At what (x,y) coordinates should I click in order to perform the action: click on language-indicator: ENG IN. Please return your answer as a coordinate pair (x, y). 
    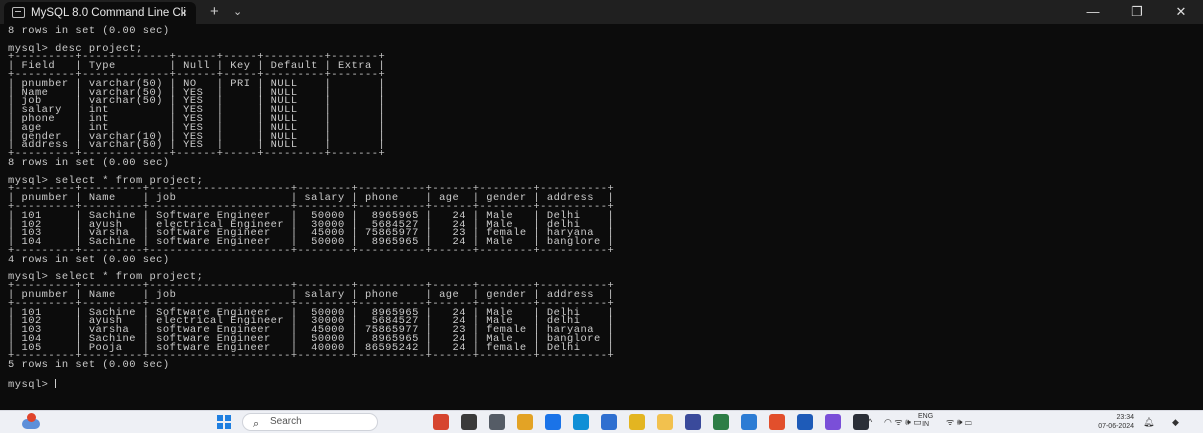
    Looking at the image, I should click on (925, 421).